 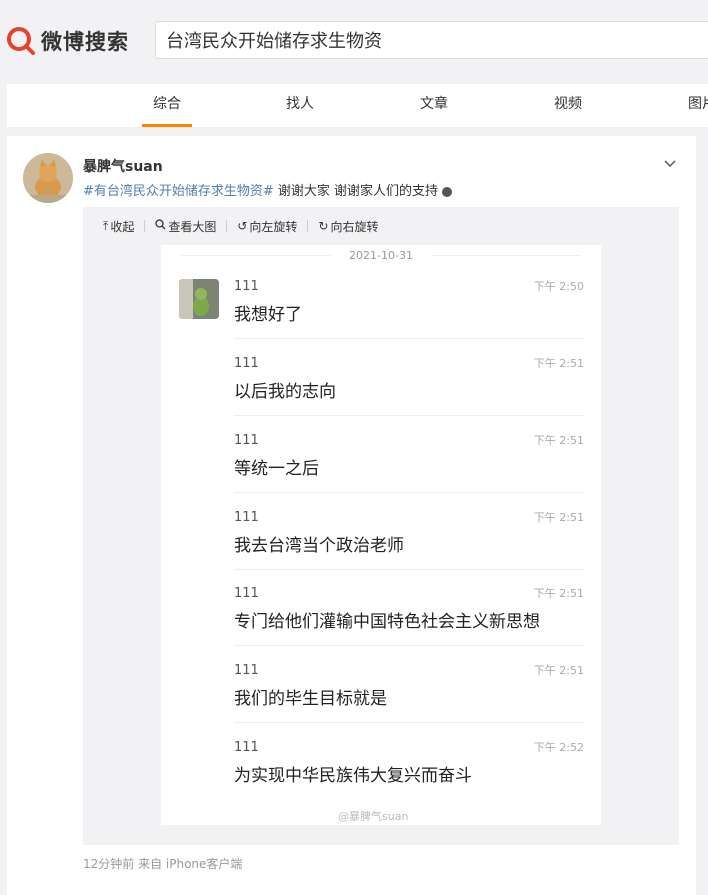 What do you see at coordinates (48, 178) in the screenshot?
I see `avatar` at bounding box center [48, 178].